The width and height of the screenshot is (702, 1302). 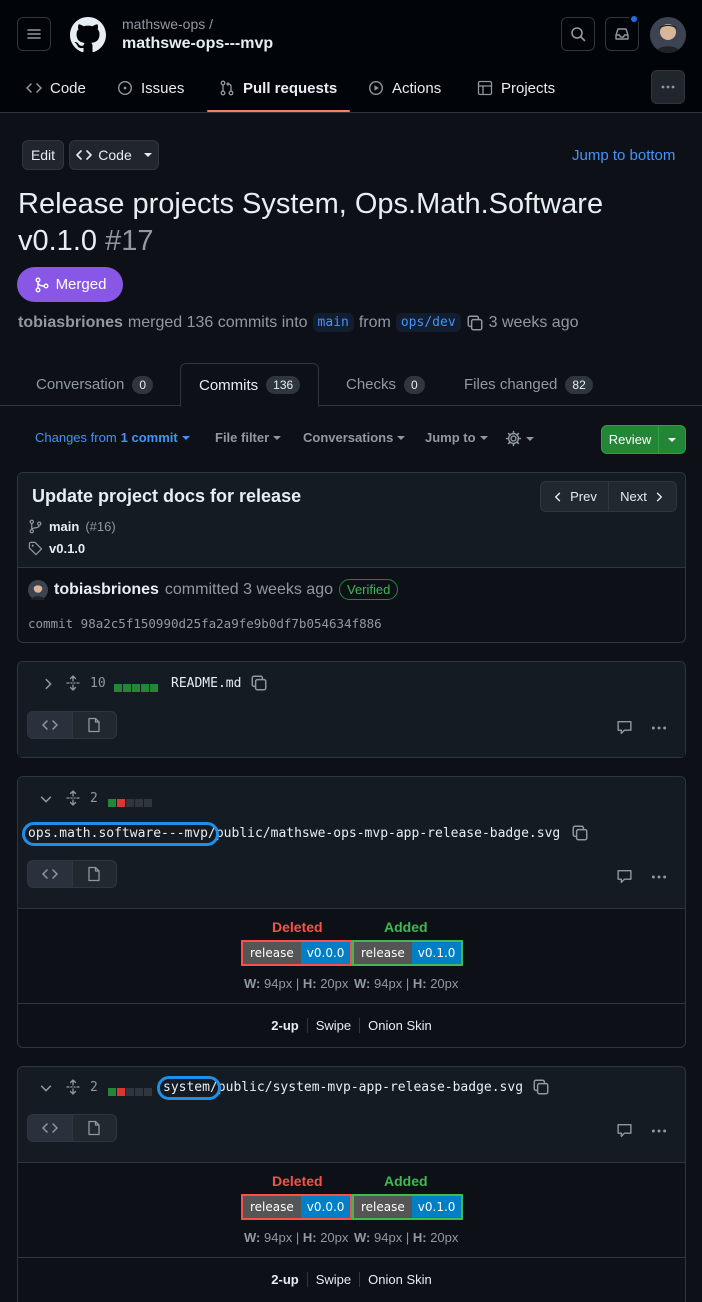 I want to click on tab-conversation: Conversation 0, so click(x=95, y=384).